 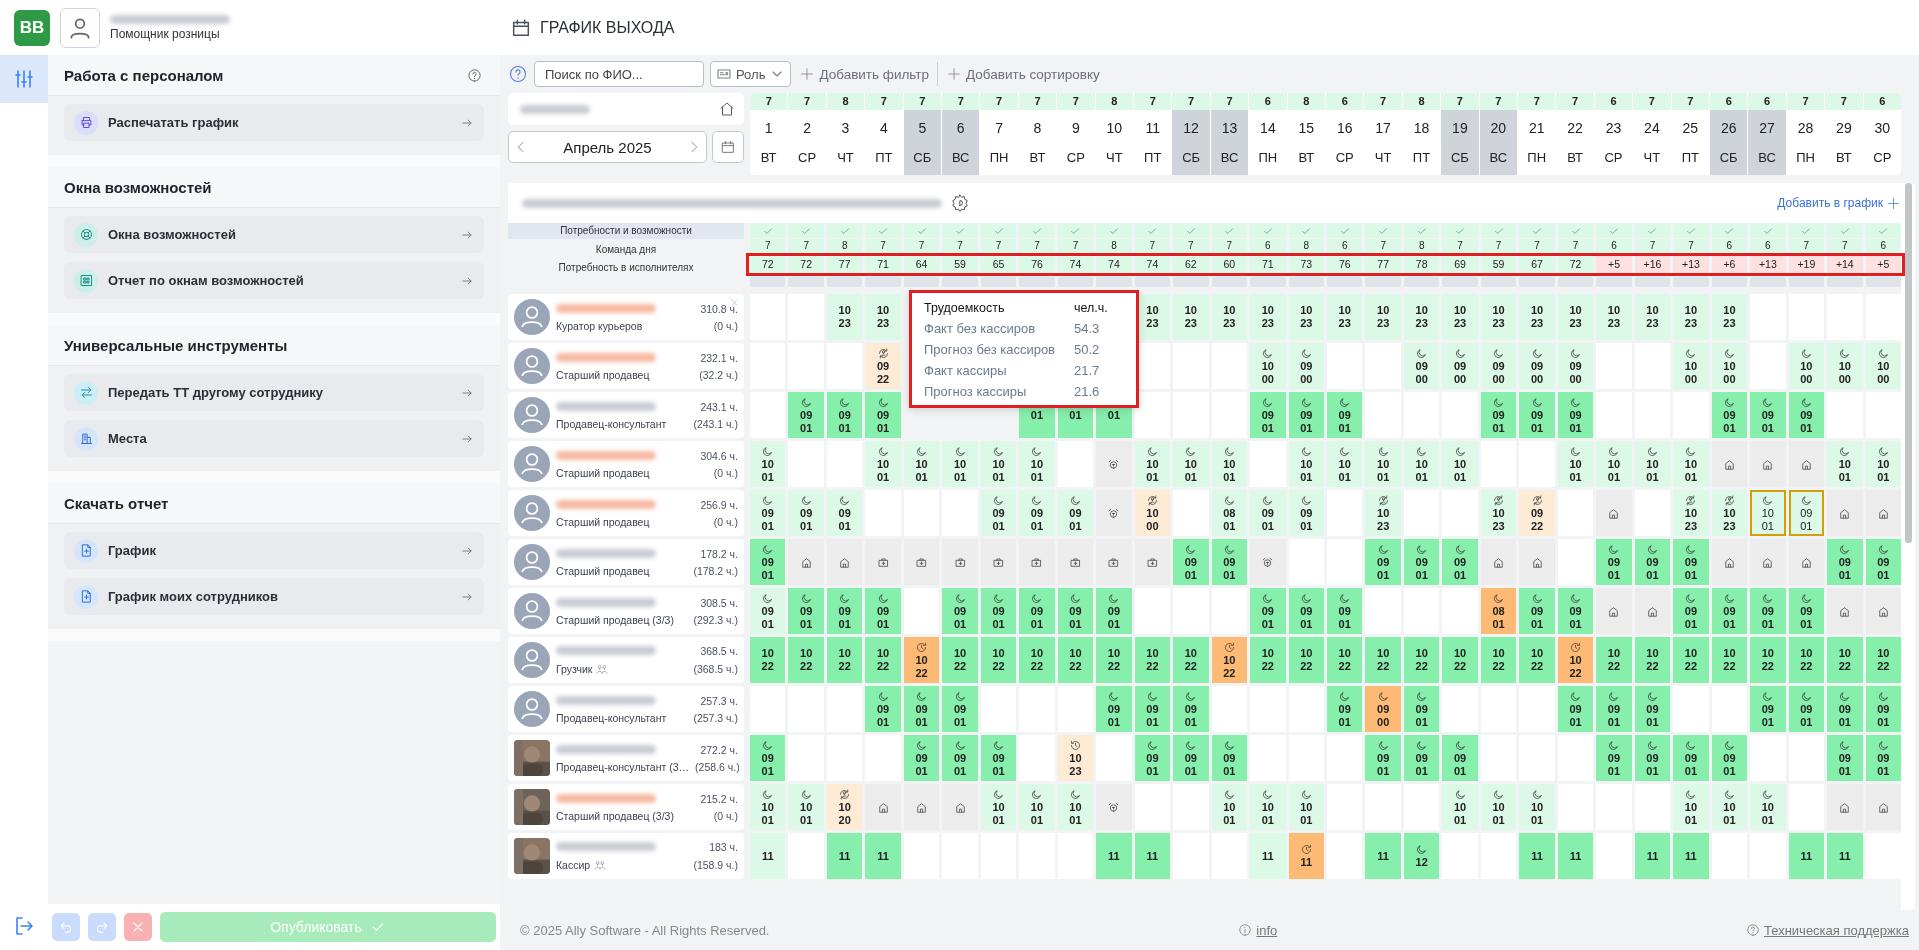 I want to click on need-cell: 64, so click(x=921, y=264).